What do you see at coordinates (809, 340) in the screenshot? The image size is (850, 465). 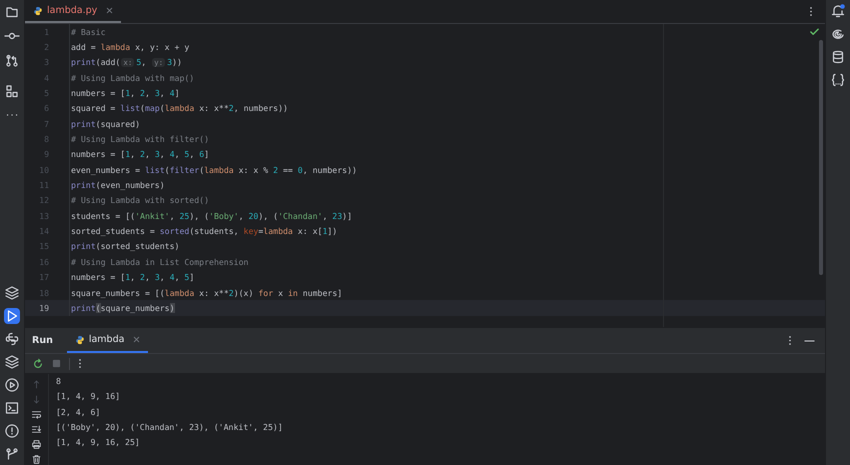 I see `minimize-icon` at bounding box center [809, 340].